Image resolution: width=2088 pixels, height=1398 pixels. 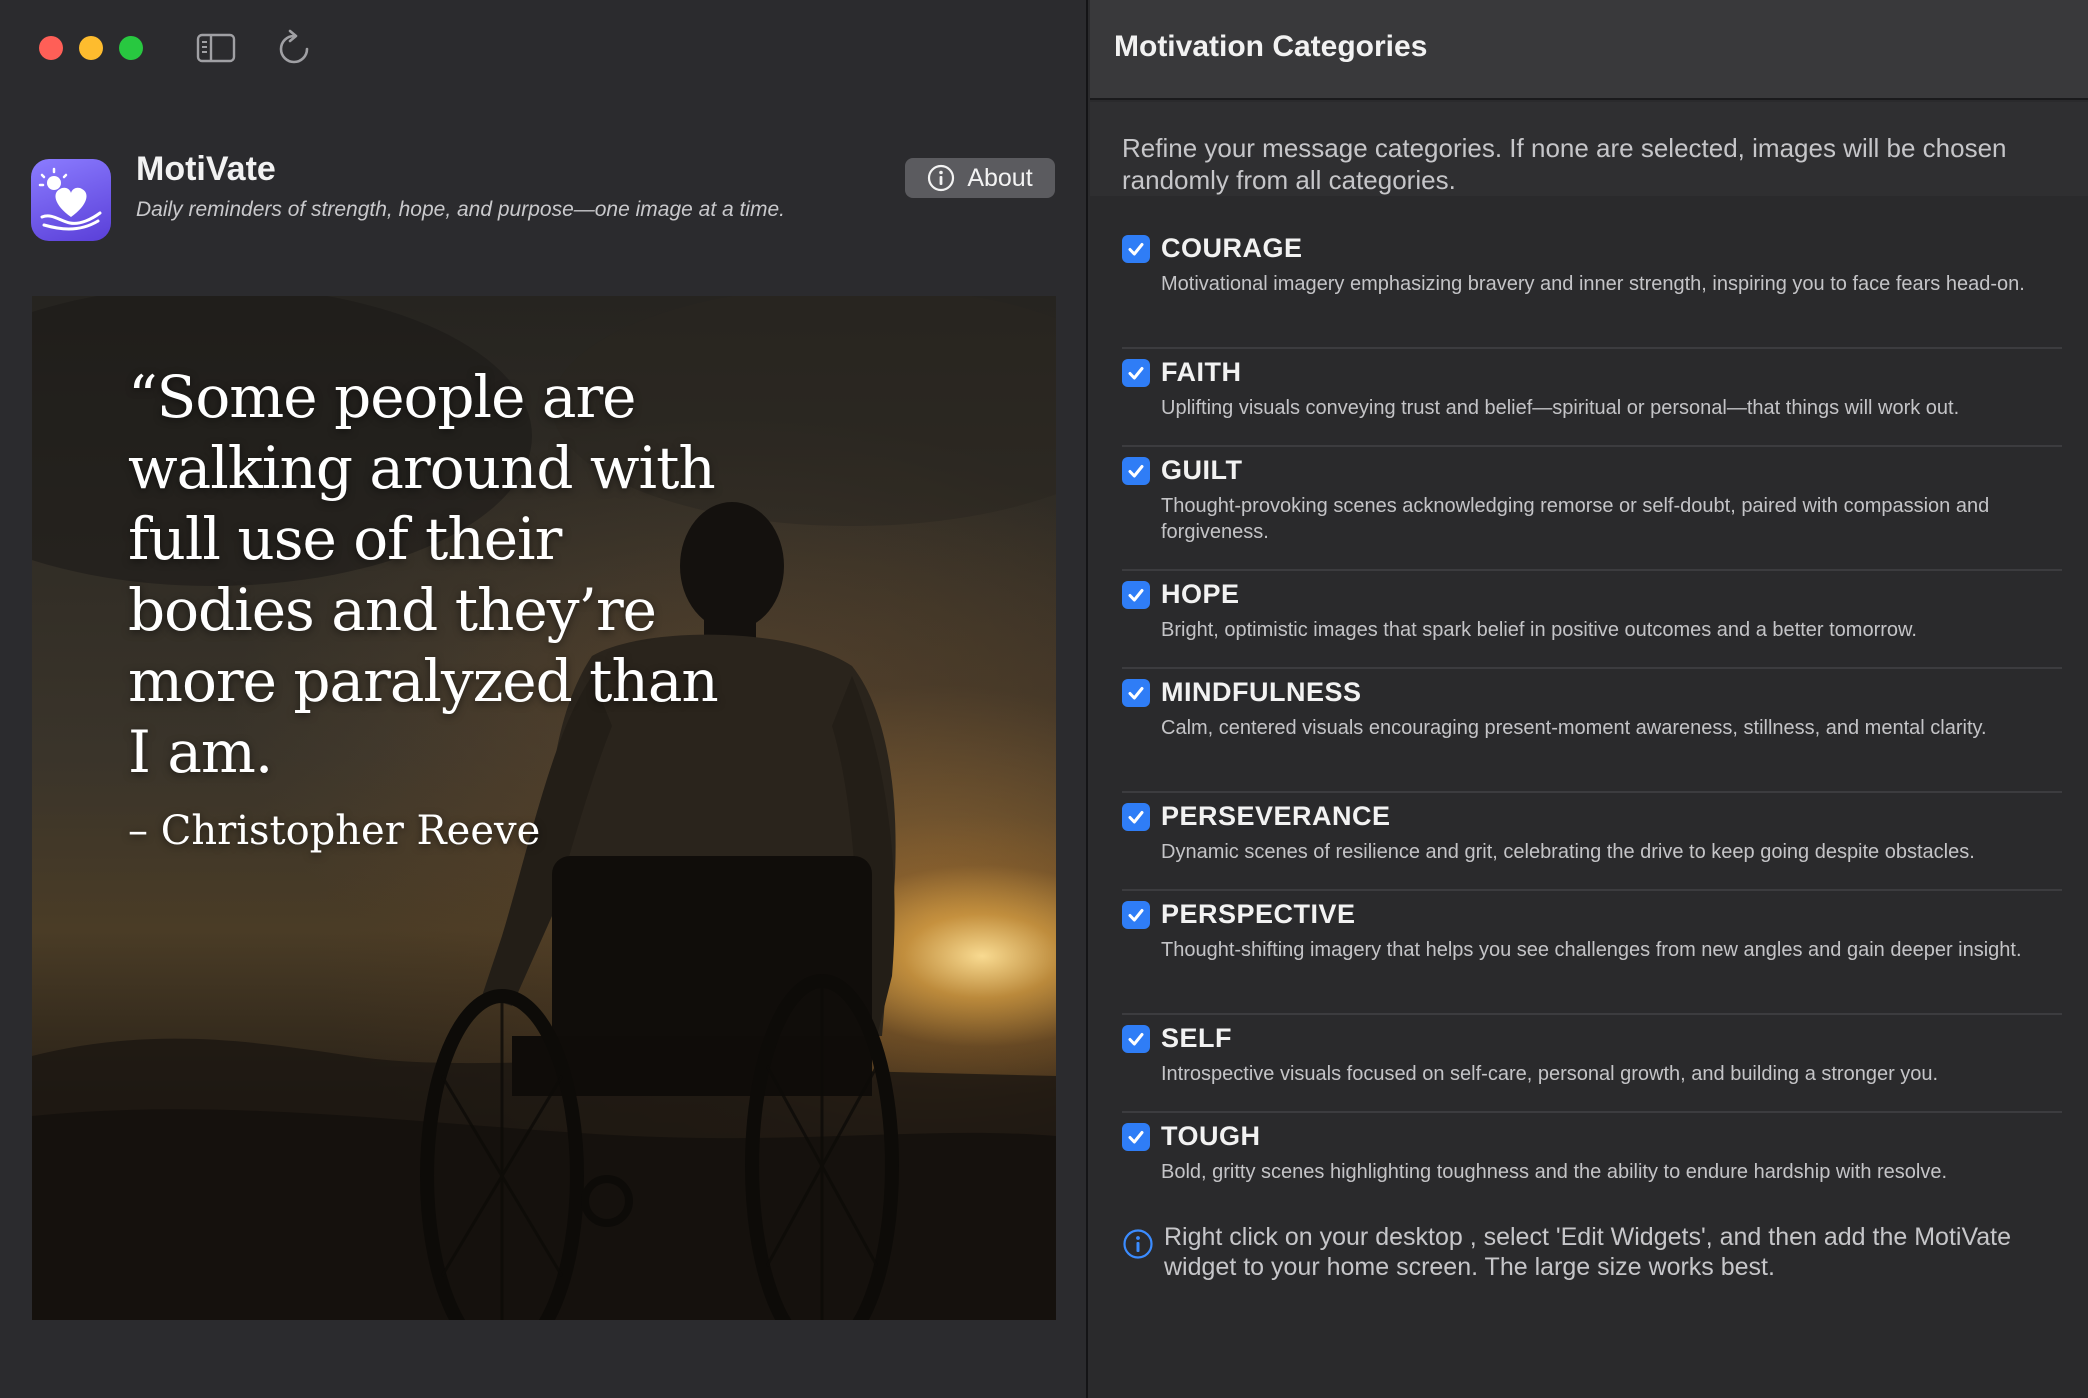 What do you see at coordinates (206, 169) in the screenshot?
I see `app-name: MotiVate` at bounding box center [206, 169].